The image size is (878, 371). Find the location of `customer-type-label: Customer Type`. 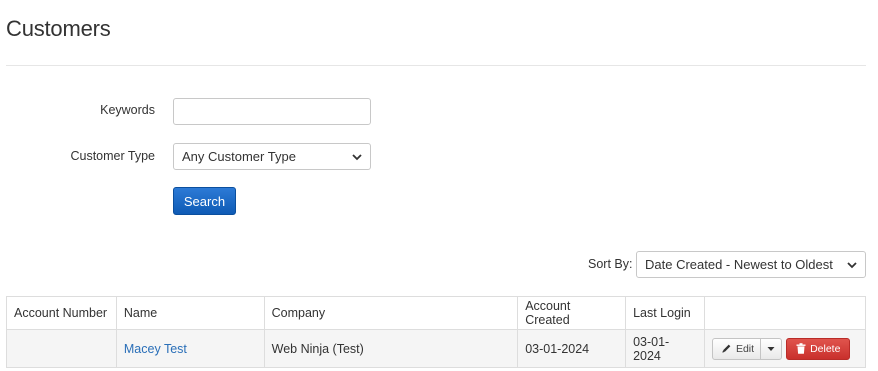

customer-type-label: Customer Type is located at coordinates (112, 156).